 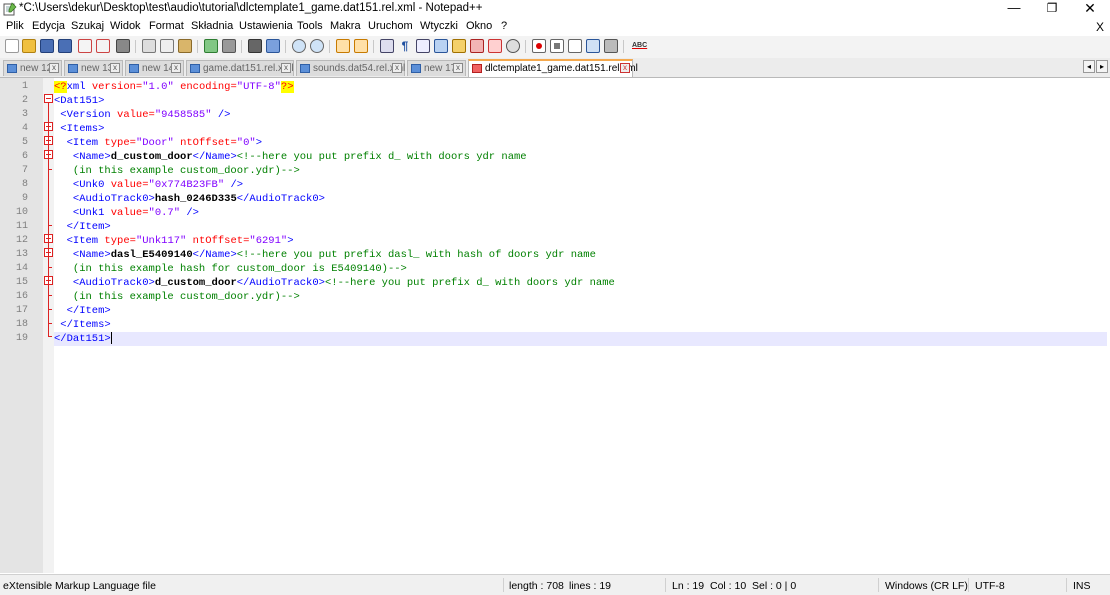 I want to click on play-macro-icon, so click(x=575, y=46).